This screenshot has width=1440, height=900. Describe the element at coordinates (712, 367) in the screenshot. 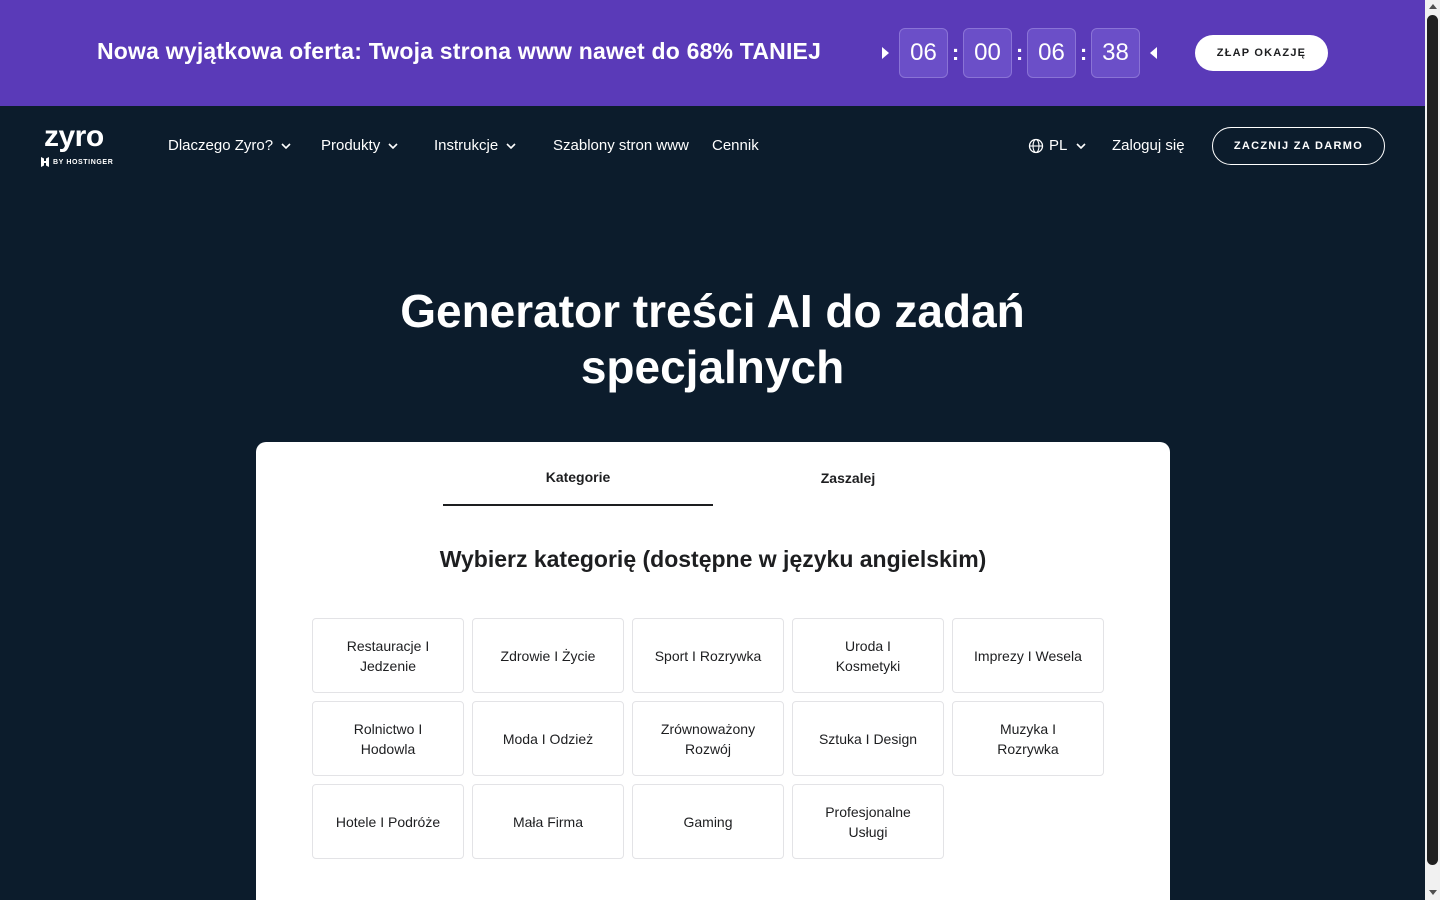

I see `hero-title-line-2: specjalnych` at that location.